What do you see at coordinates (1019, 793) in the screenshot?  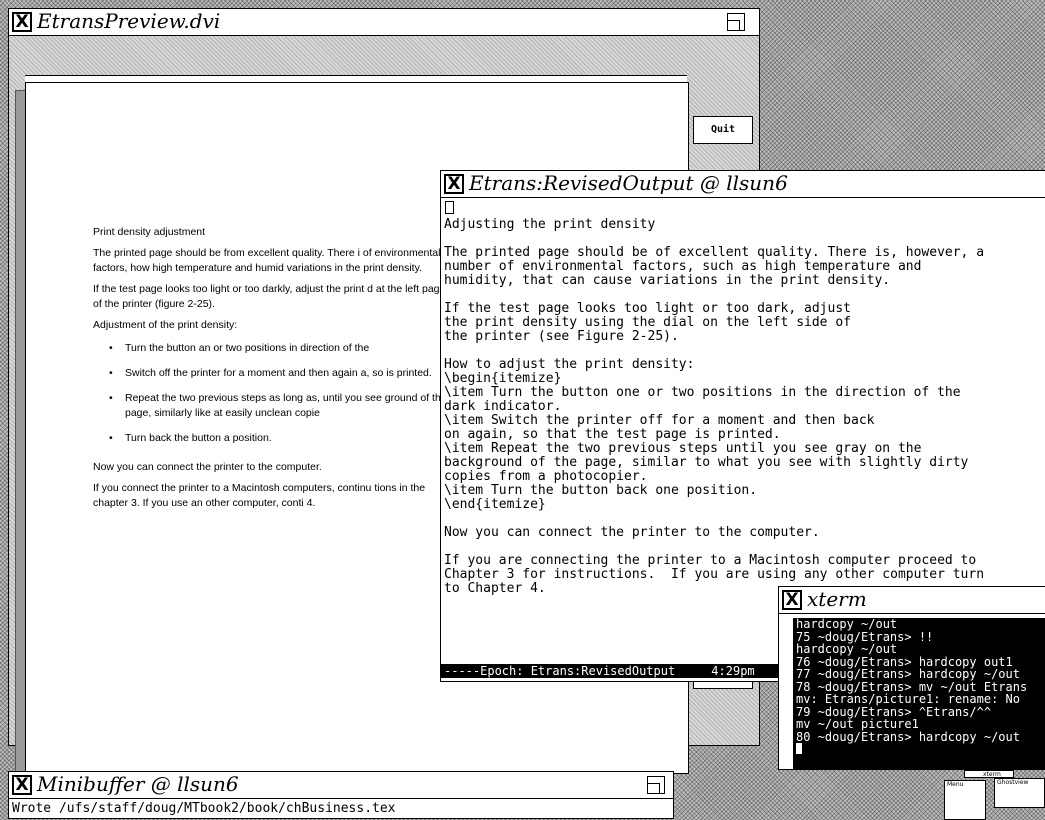 I see `icon-manager-ghostview: Ghostview` at bounding box center [1019, 793].